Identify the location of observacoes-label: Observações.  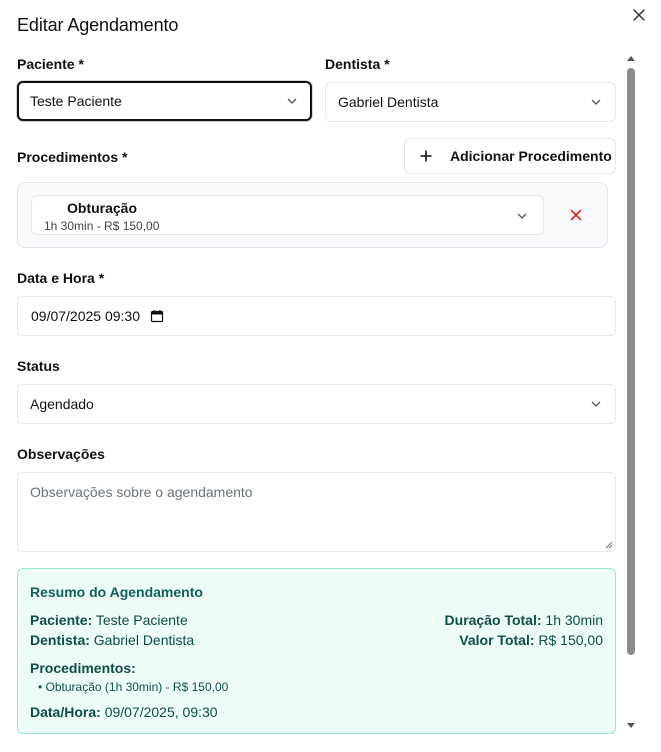
(61, 454).